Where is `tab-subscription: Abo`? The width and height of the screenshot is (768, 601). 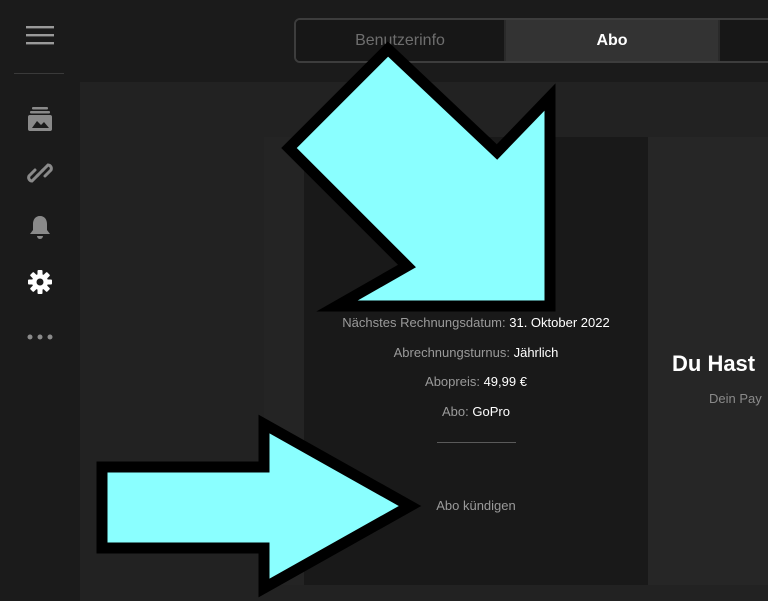 tab-subscription: Abo is located at coordinates (612, 40).